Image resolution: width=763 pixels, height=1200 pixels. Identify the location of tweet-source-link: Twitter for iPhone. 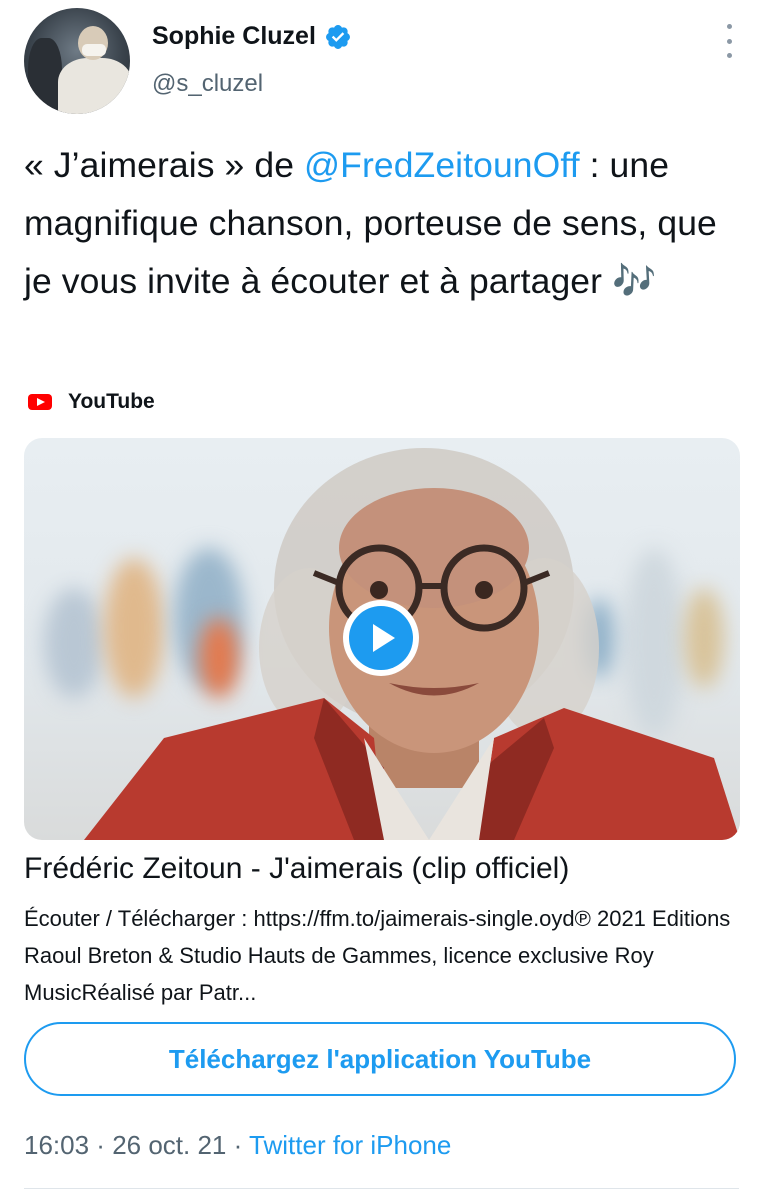
(350, 1145).